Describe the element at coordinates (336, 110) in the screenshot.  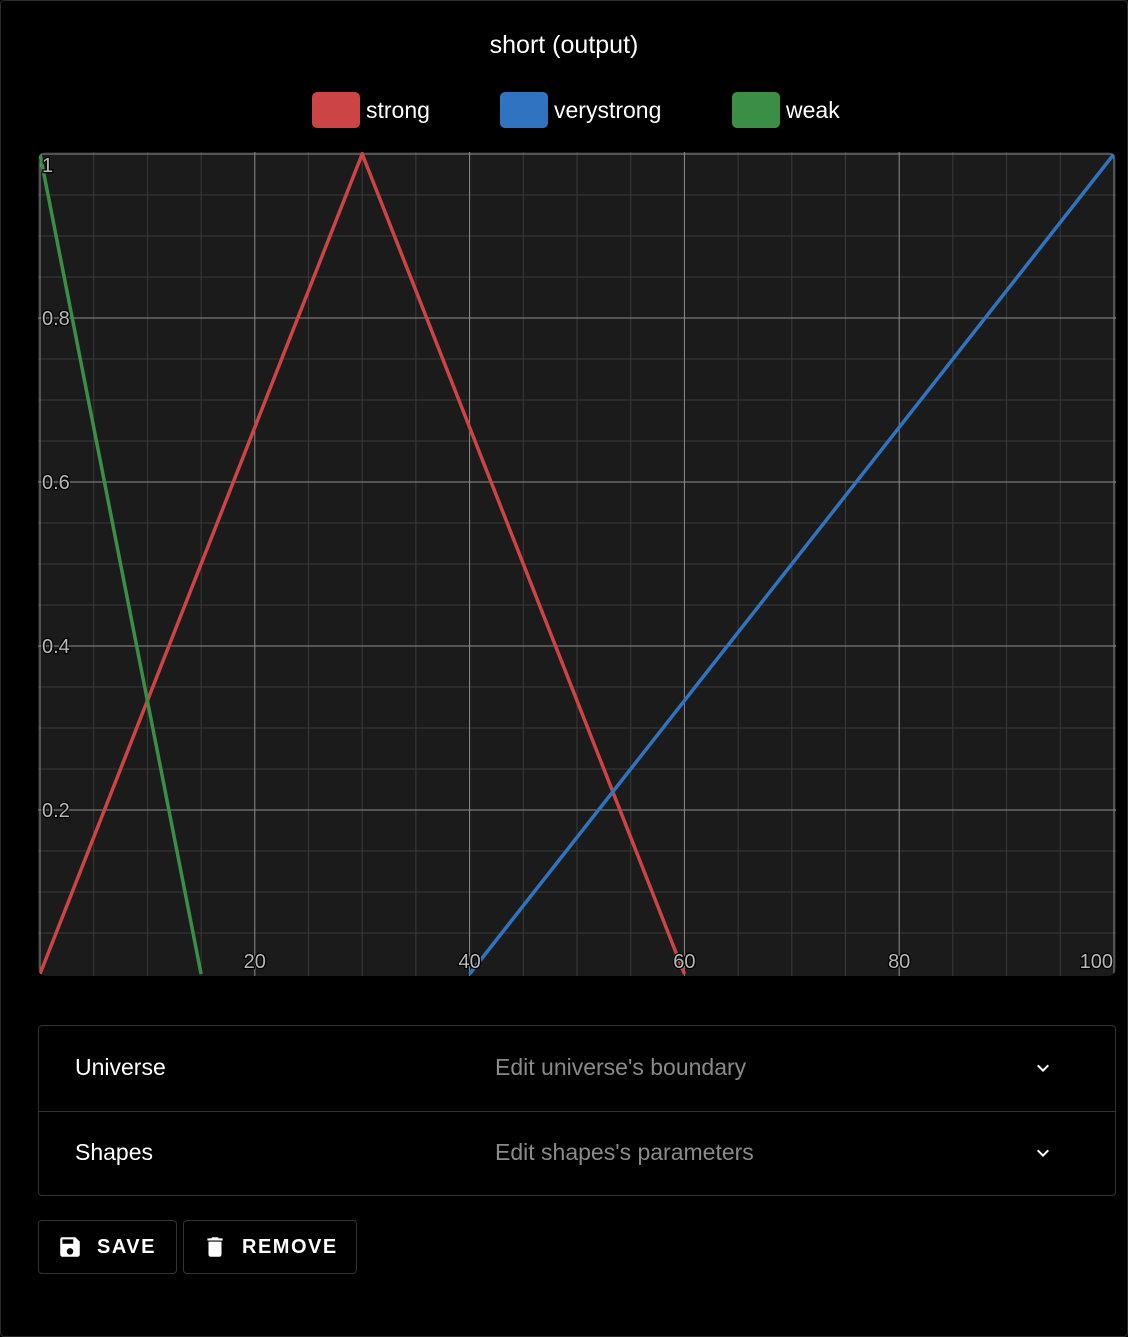
I see `legend-swatch-strong` at that location.